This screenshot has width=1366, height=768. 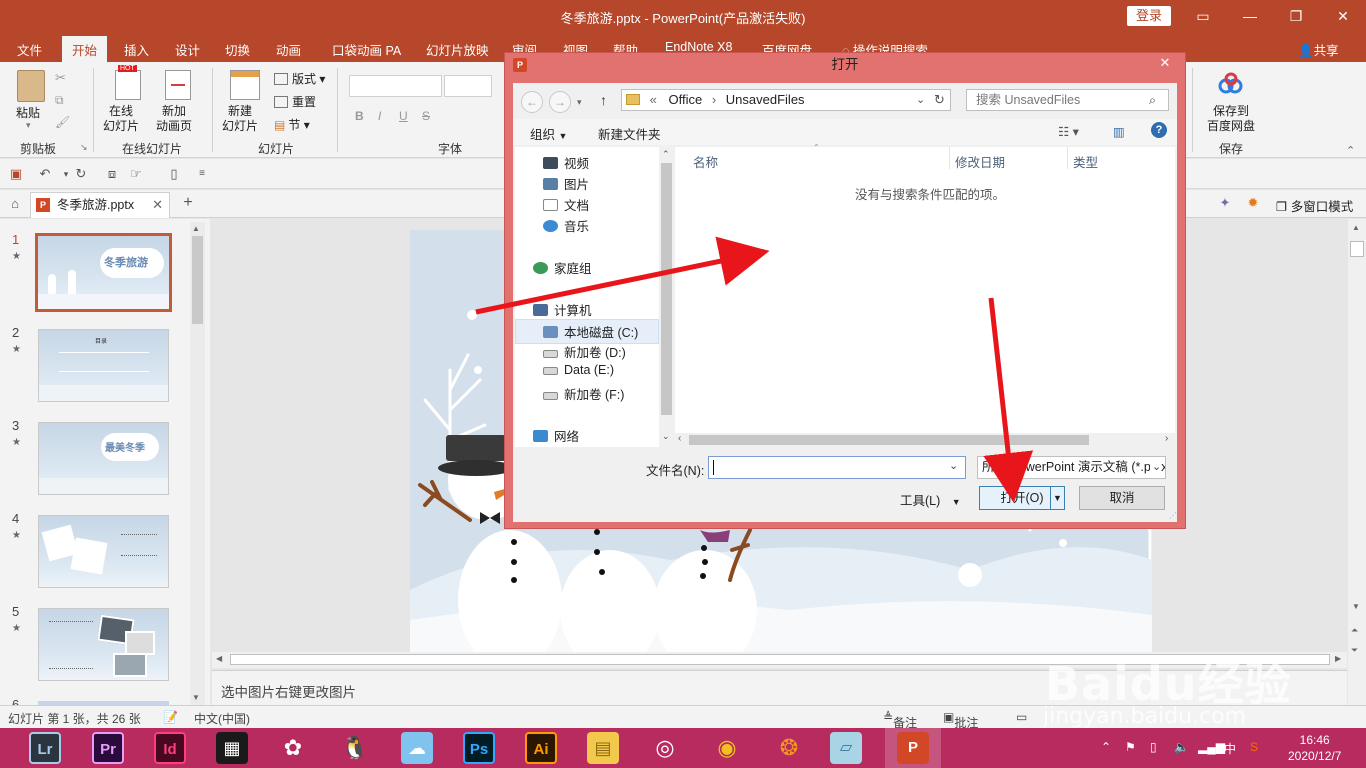 I want to click on search-icon: ⌕, so click(x=1152, y=100).